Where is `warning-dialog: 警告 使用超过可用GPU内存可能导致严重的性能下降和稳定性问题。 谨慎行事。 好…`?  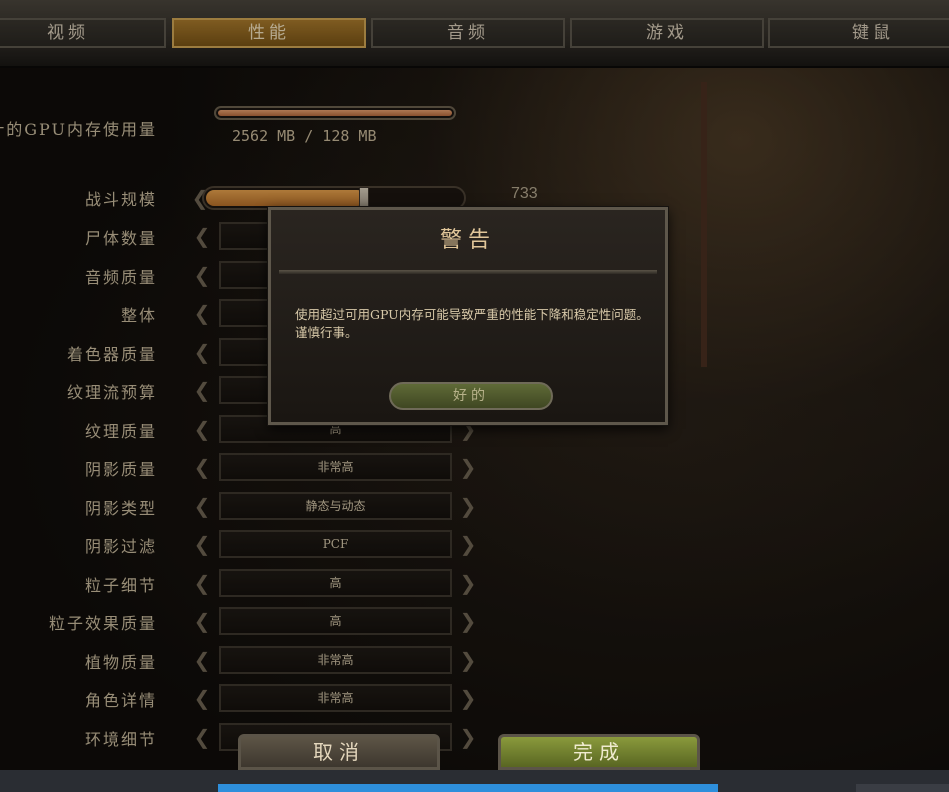 warning-dialog: 警告 使用超过可用GPU内存可能导致严重的性能下降和稳定性问题。 谨慎行事。 好… is located at coordinates (468, 316).